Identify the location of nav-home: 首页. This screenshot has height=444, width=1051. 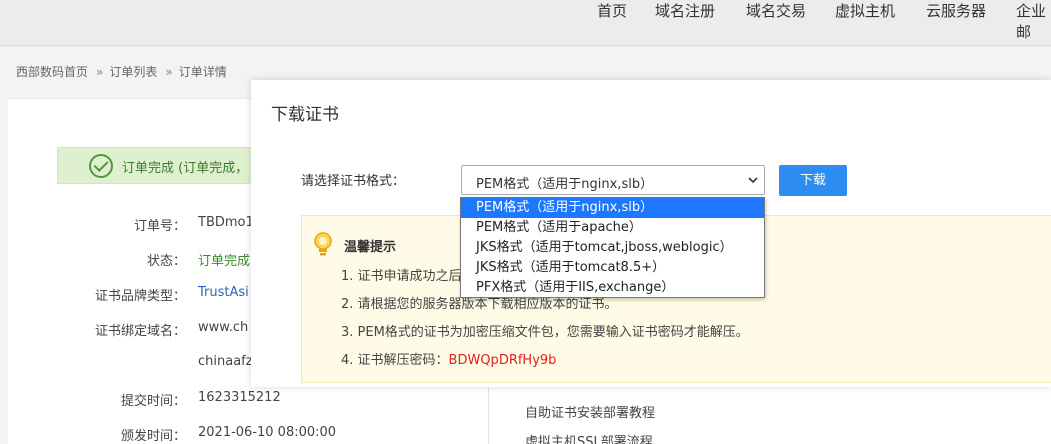
(612, 10).